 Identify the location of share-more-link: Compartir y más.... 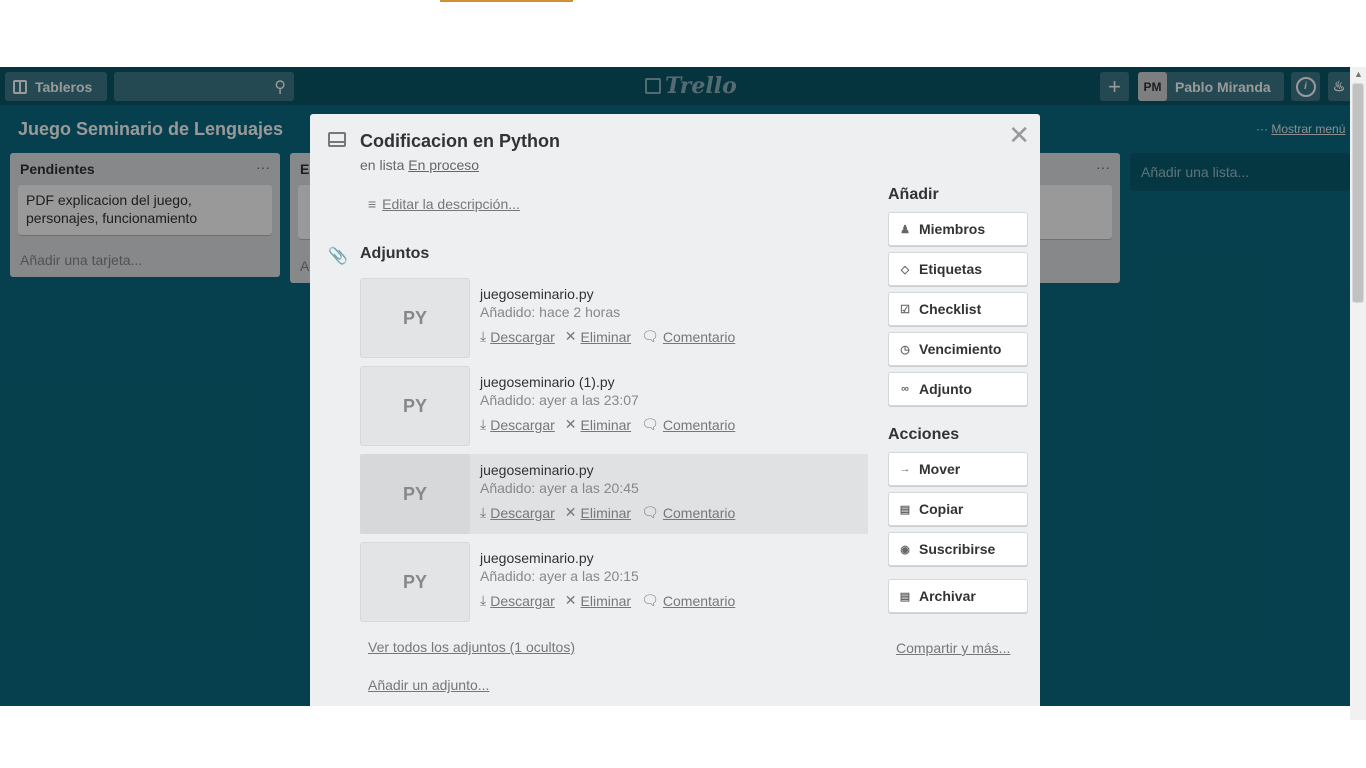
(953, 648).